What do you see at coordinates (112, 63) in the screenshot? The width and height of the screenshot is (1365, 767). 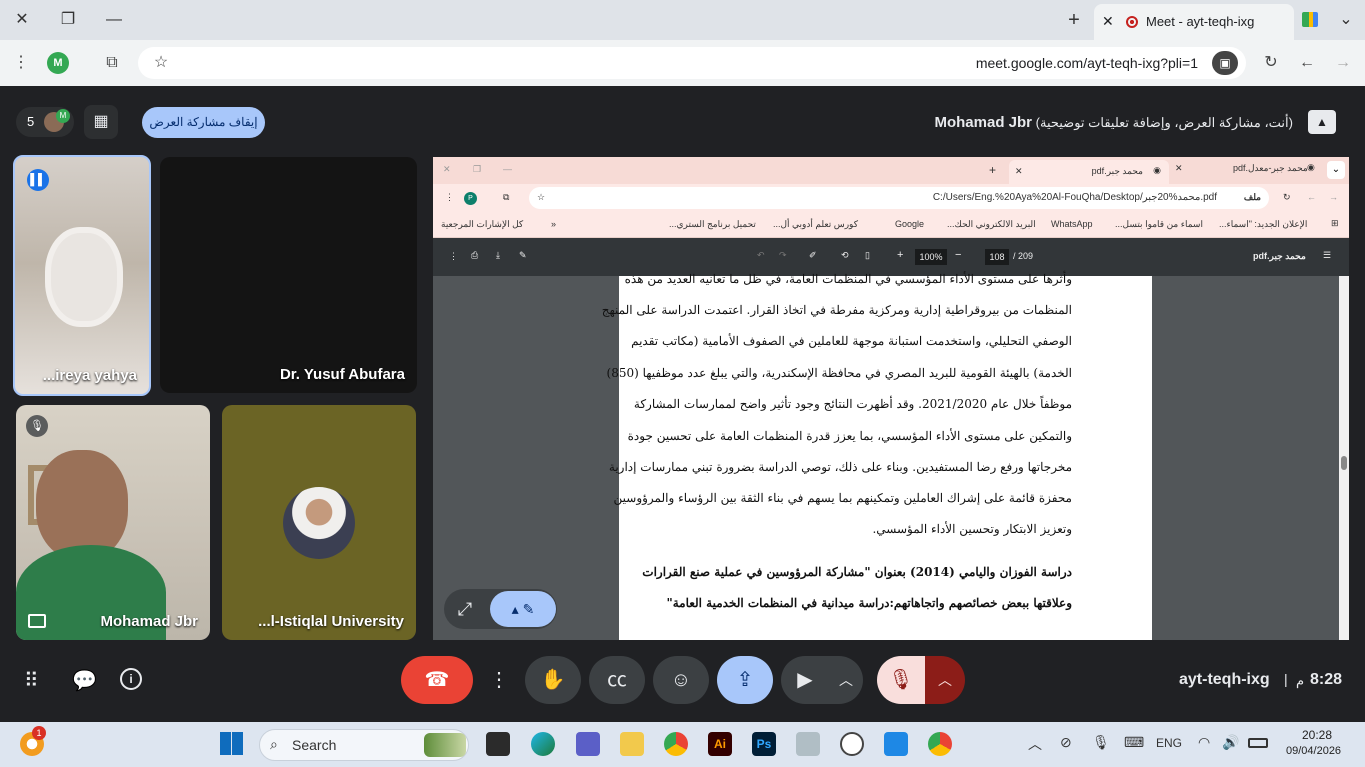 I see `extensions-icon: ⧉` at bounding box center [112, 63].